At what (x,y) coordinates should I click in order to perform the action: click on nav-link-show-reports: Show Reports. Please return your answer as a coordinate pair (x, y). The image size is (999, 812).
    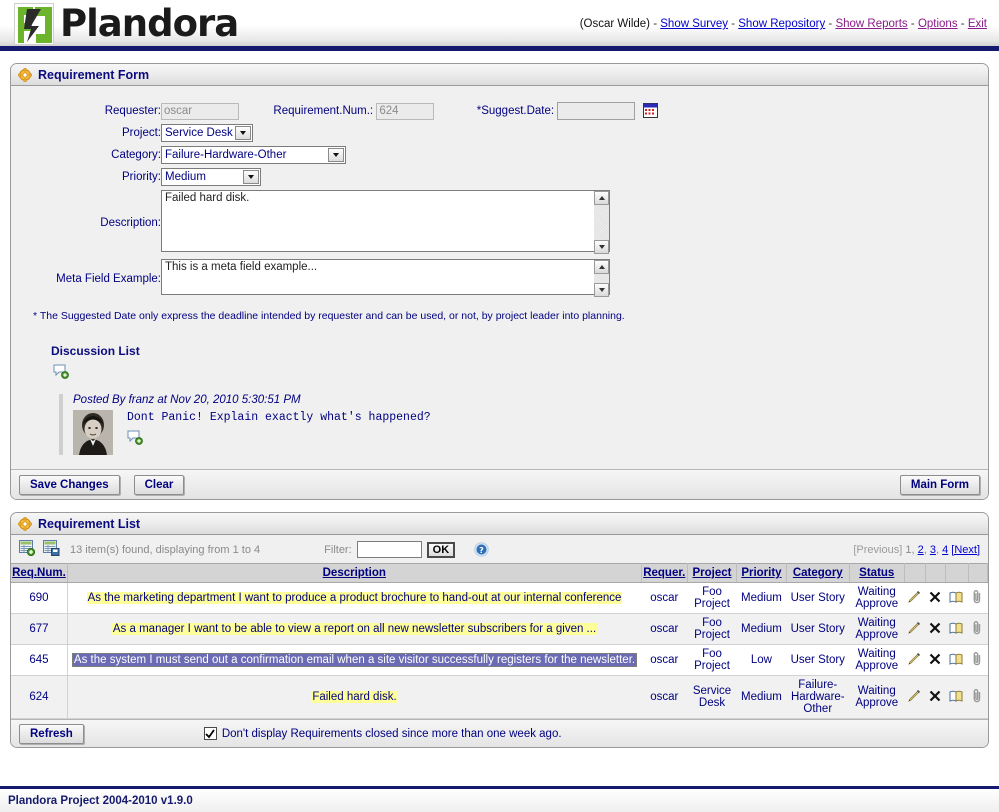
    Looking at the image, I should click on (871, 24).